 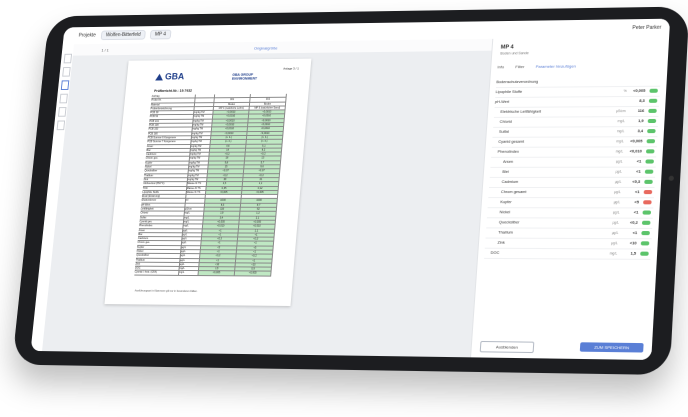 I want to click on breadcrumb-projects: Projekte, so click(x=87, y=36).